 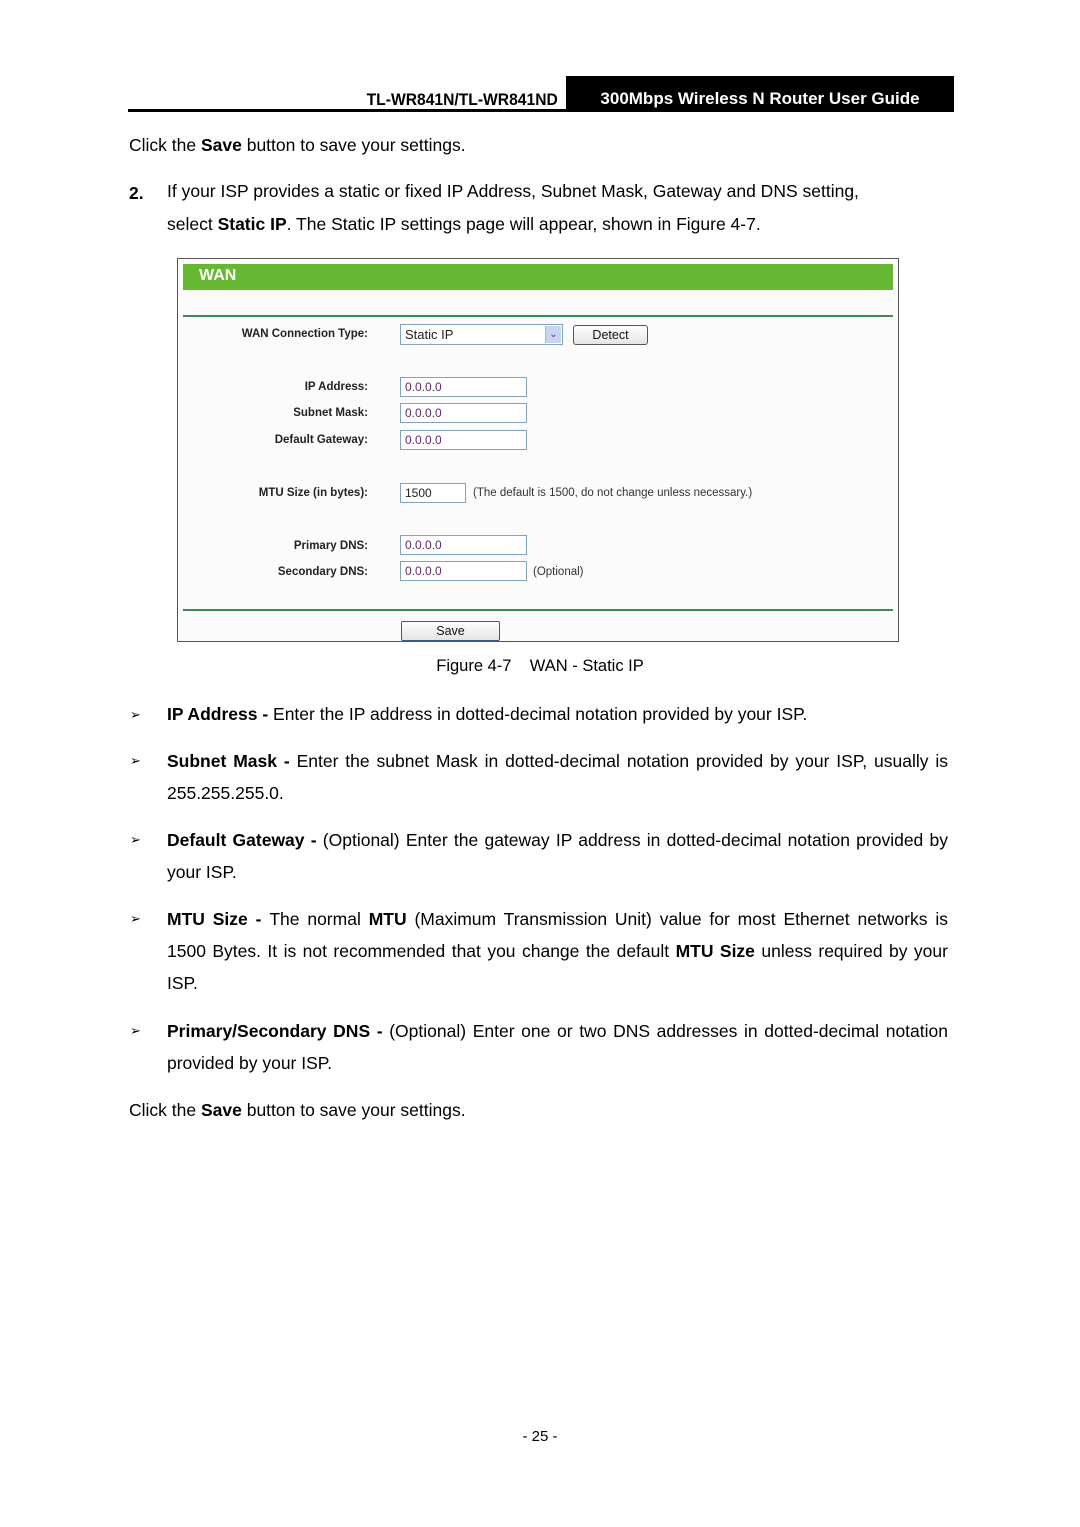 I want to click on primary-dns-label: Primary DNS:, so click(x=330, y=546).